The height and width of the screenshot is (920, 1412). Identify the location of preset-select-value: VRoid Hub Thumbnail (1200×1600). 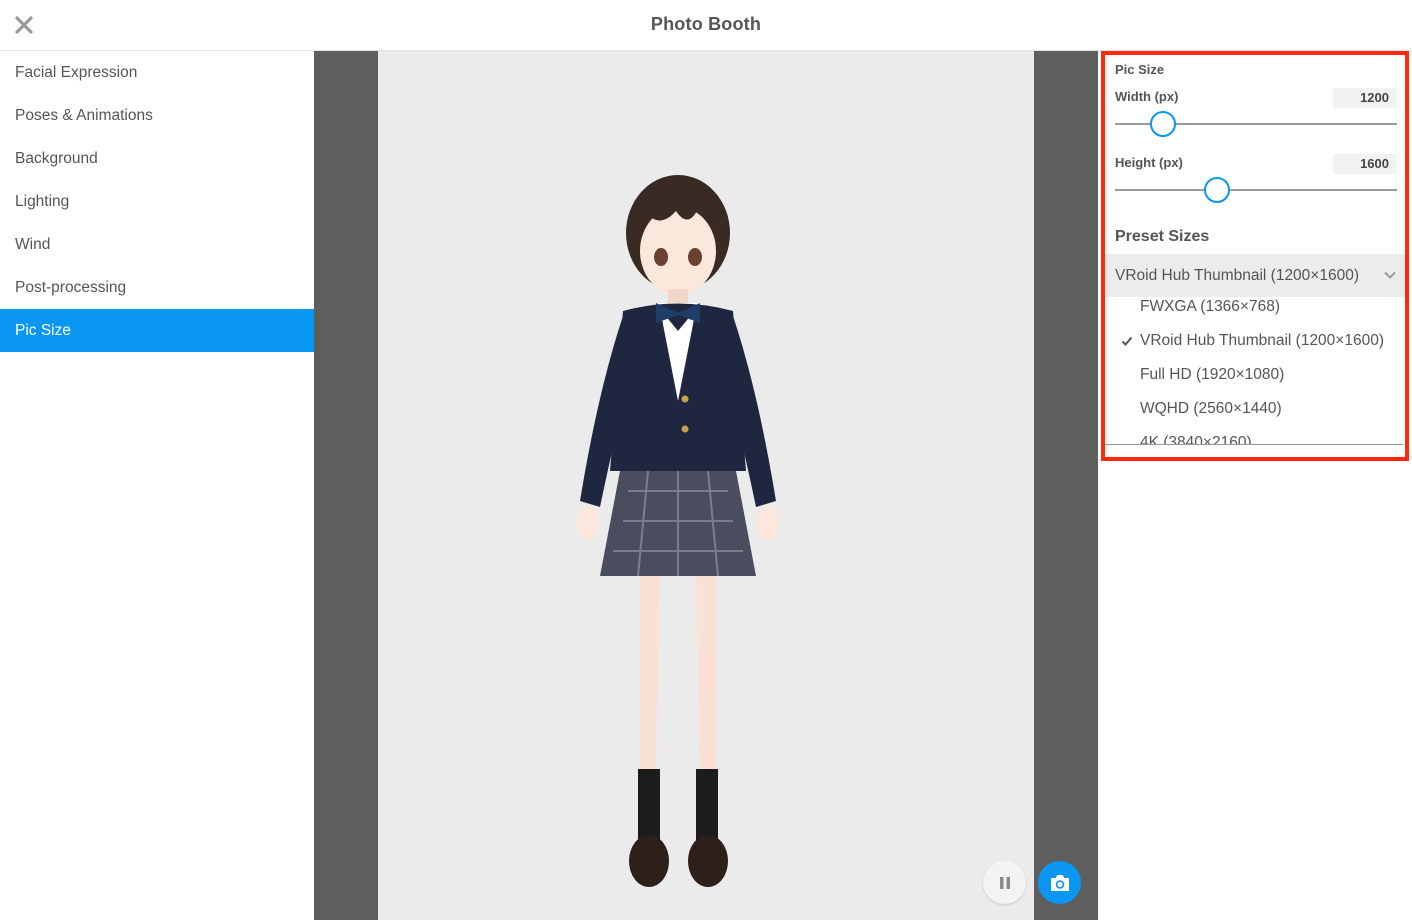
(1237, 275).